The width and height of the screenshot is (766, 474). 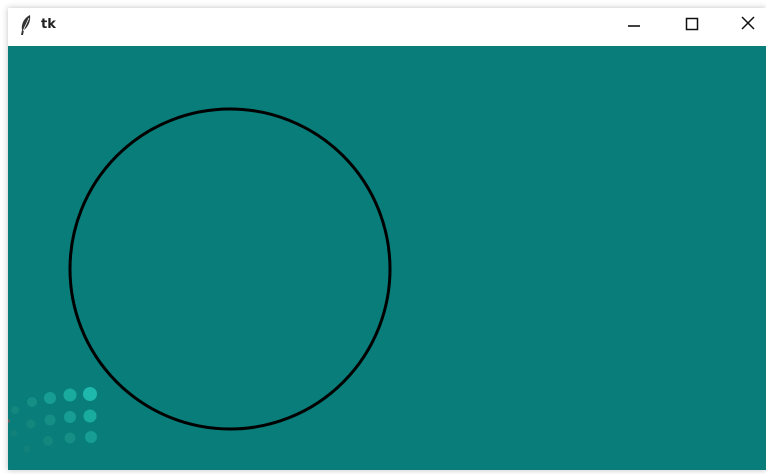 I want to click on maximize-icon, so click(x=692, y=25).